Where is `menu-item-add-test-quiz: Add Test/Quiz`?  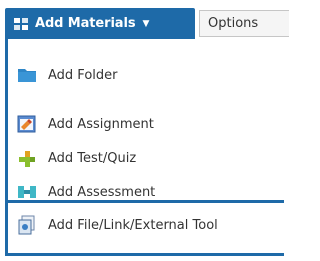
menu-item-add-test-quiz: Add Test/Quiz is located at coordinates (146, 158).